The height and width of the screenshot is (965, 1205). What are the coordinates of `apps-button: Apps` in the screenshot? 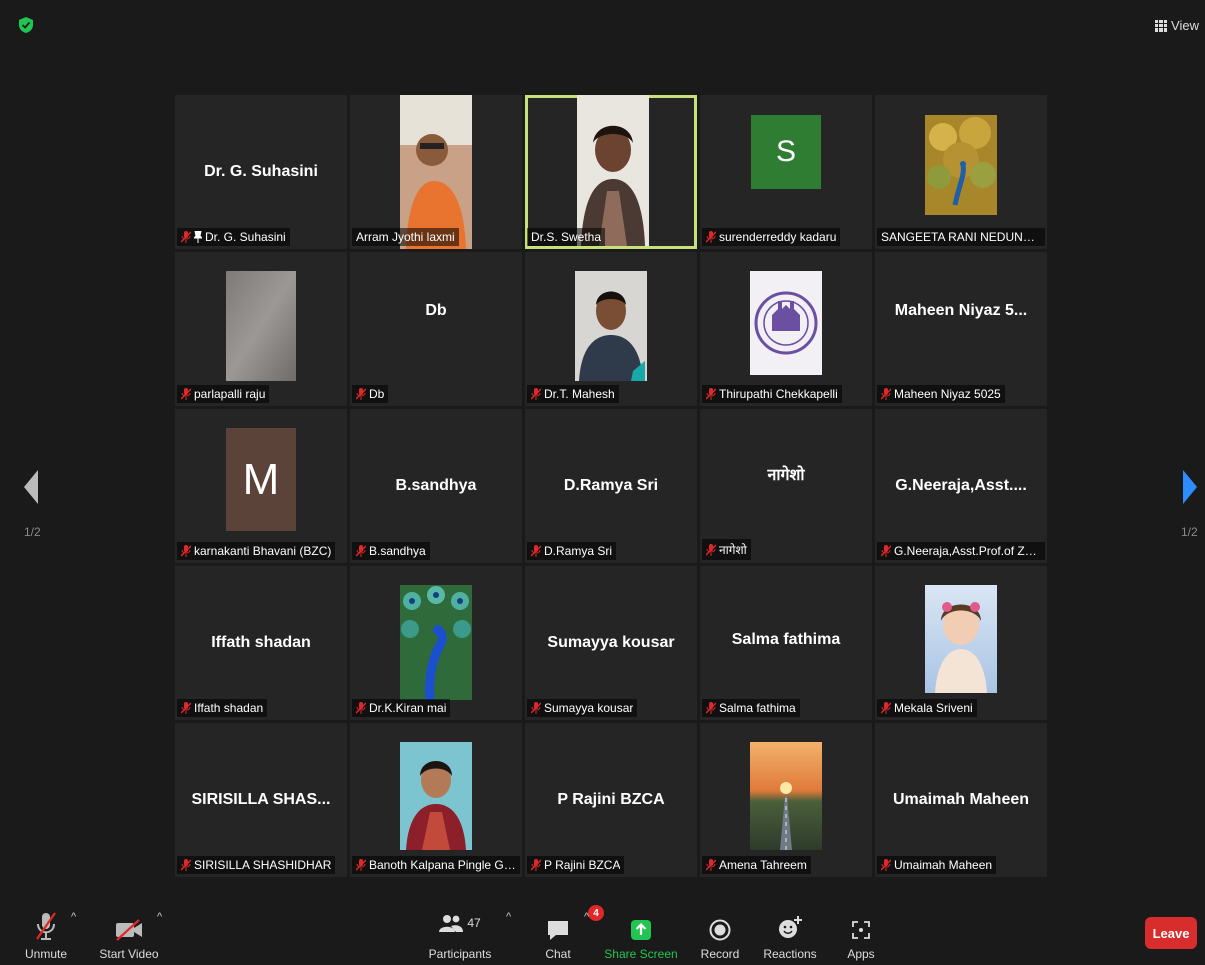 It's located at (861, 935).